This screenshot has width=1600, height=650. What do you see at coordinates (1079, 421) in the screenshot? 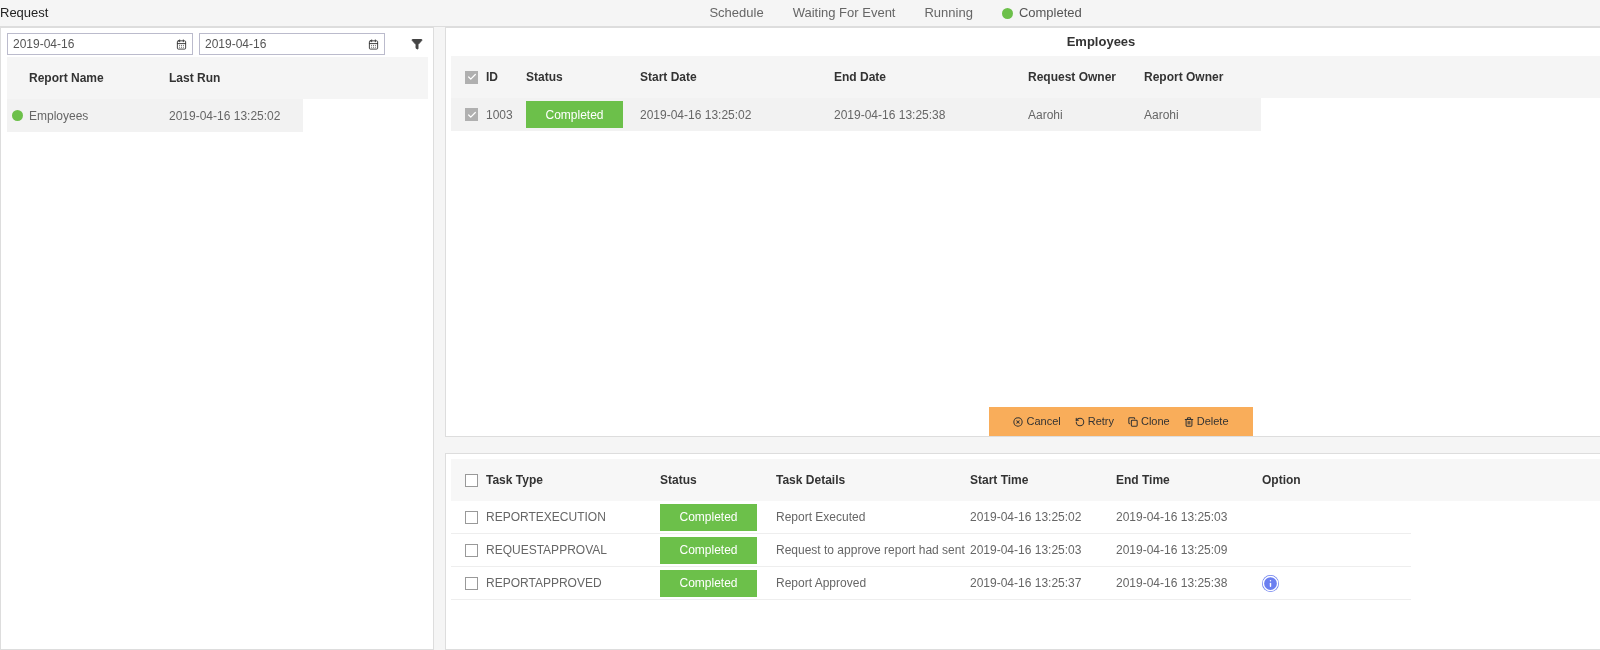
I see `rotate-icon` at bounding box center [1079, 421].